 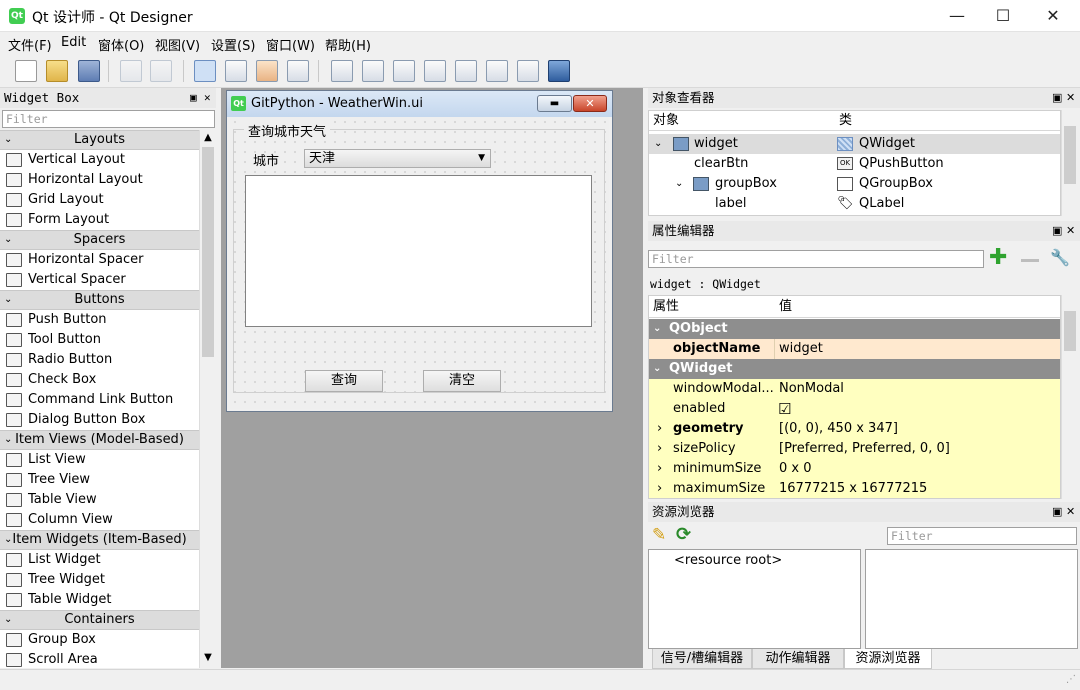 I want to click on widget-category: ⌄ Item Views (Model-Based), so click(x=99, y=440).